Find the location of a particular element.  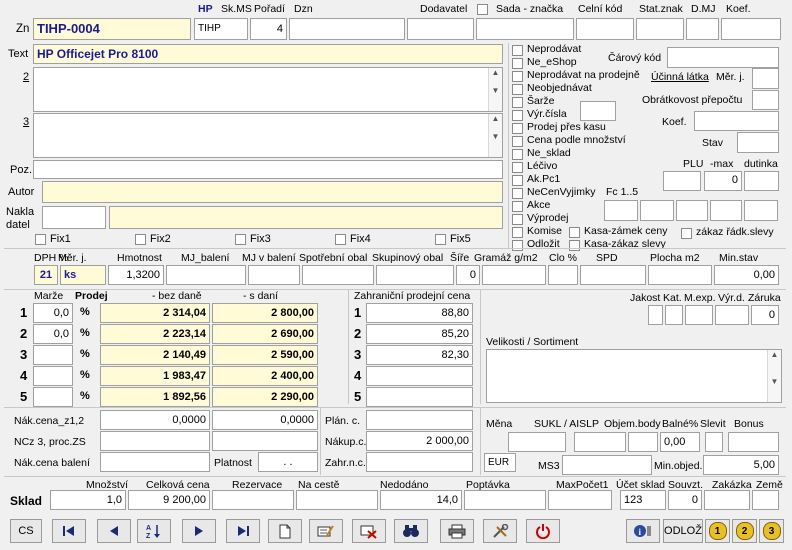

na-ceste-input is located at coordinates (337, 500).